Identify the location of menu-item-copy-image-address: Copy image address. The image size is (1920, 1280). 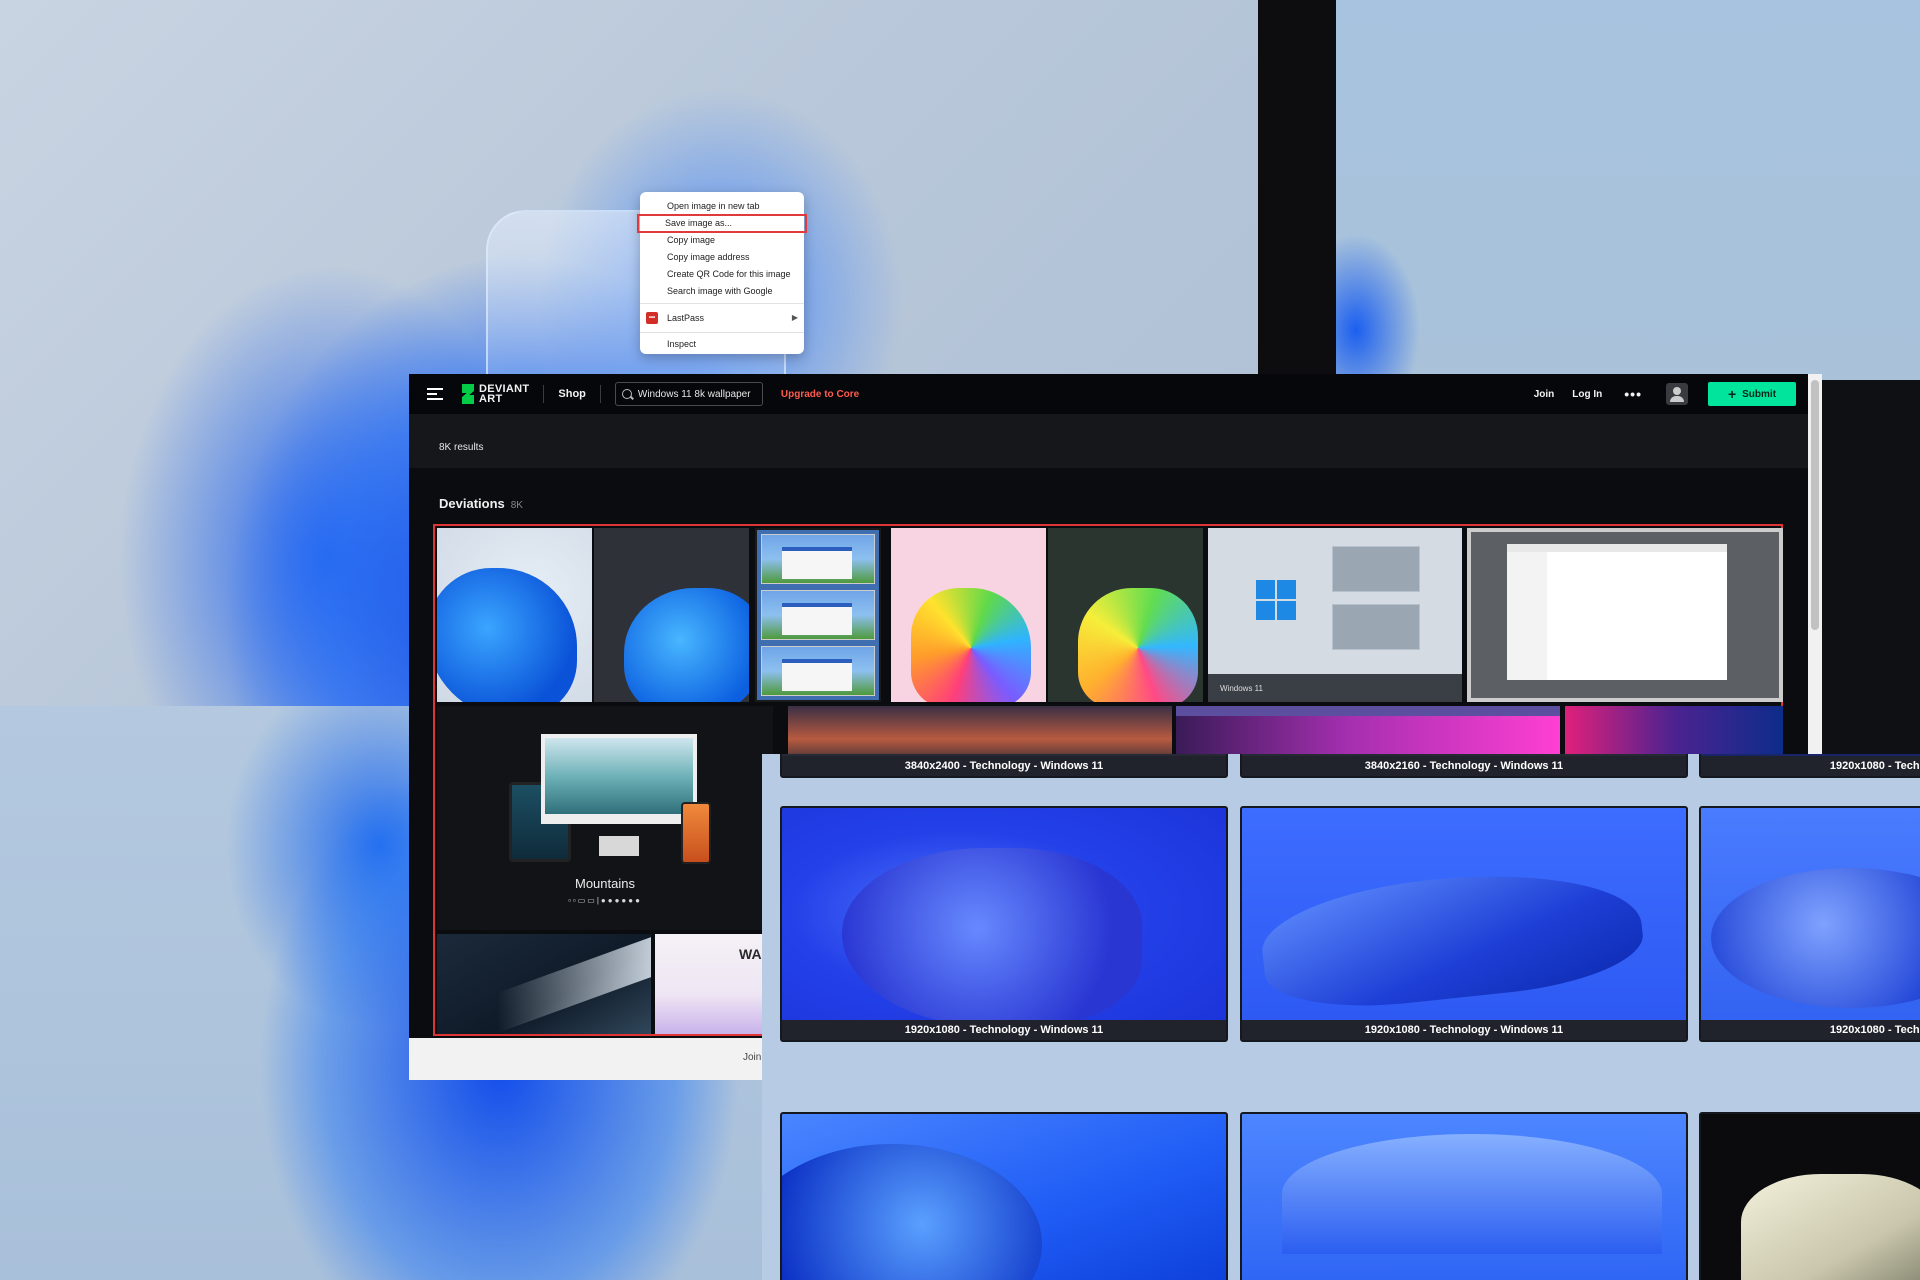
(722, 257).